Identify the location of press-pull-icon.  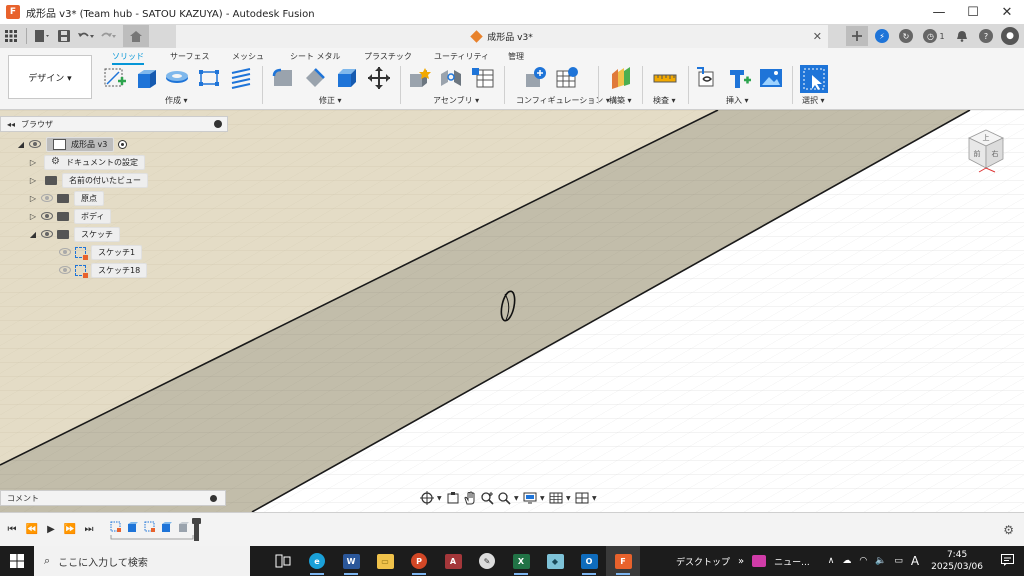
(283, 78).